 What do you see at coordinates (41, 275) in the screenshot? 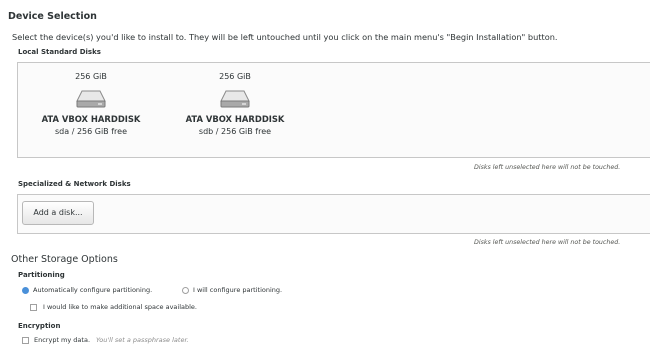
I see `partitioning-heading: Partitioning` at bounding box center [41, 275].